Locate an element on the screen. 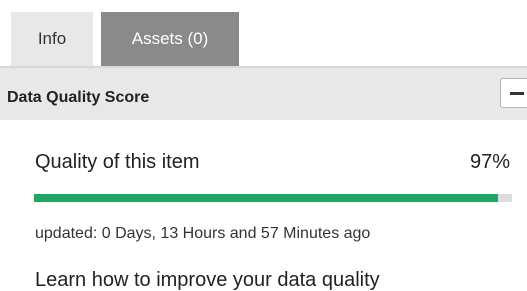 Image resolution: width=527 pixels, height=291 pixels. minus-icon is located at coordinates (517, 93).